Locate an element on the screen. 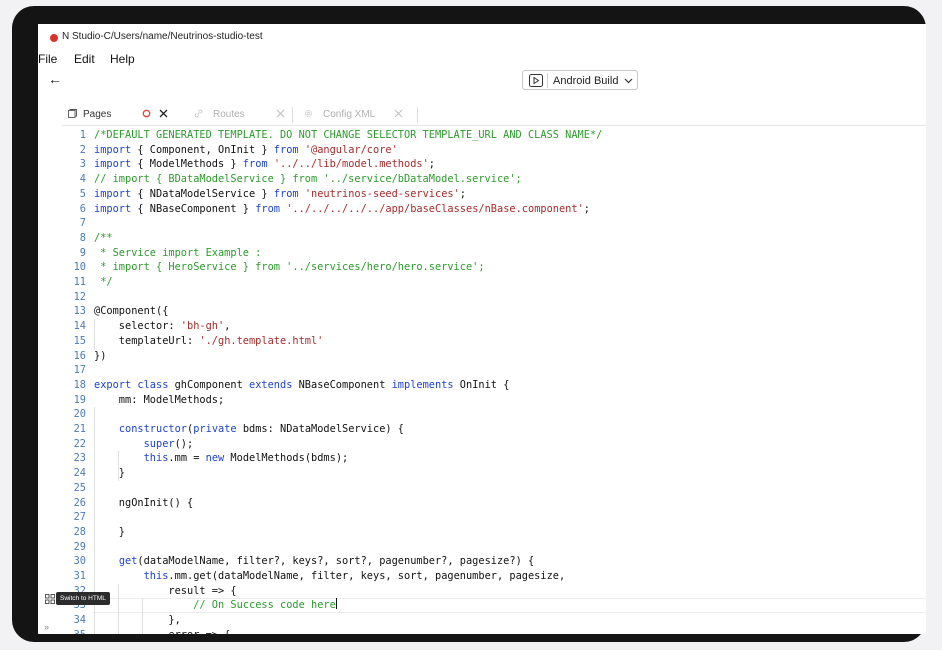 The image size is (942, 650). code-line: 14 selector: 'bh-gh', is located at coordinates (494, 326).